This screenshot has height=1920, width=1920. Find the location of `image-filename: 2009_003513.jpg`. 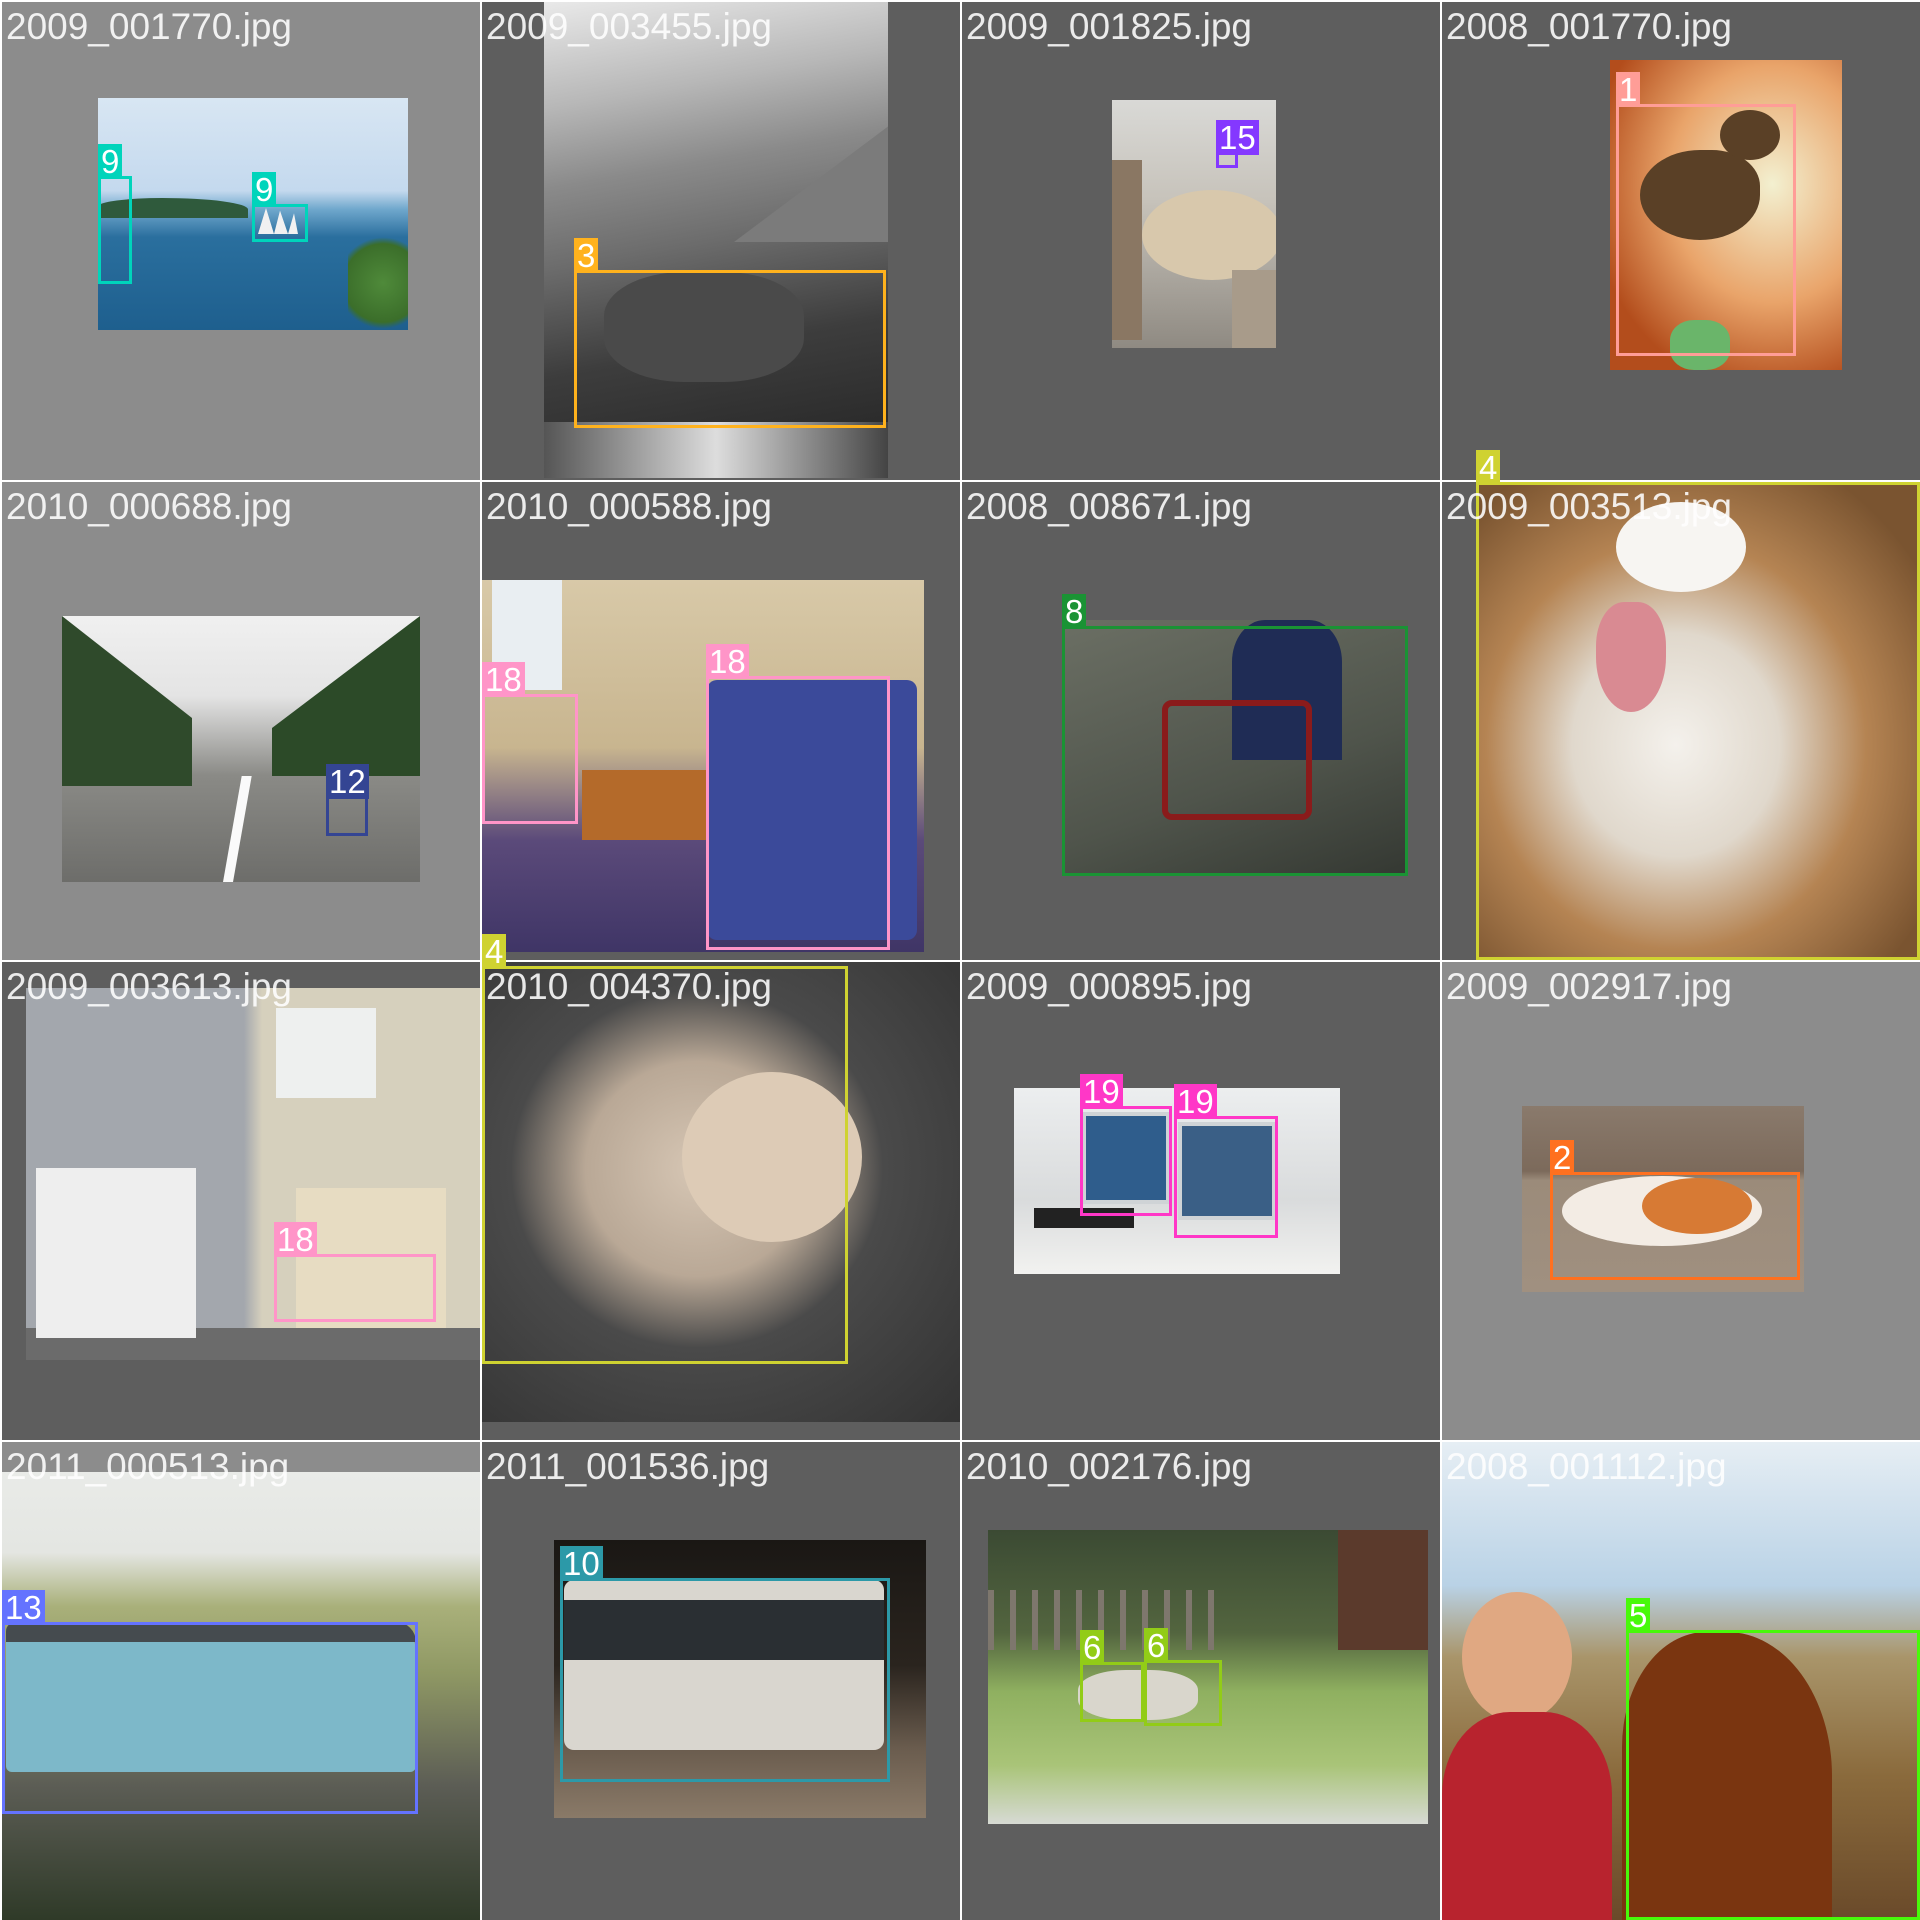

image-filename: 2009_003513.jpg is located at coordinates (1589, 506).